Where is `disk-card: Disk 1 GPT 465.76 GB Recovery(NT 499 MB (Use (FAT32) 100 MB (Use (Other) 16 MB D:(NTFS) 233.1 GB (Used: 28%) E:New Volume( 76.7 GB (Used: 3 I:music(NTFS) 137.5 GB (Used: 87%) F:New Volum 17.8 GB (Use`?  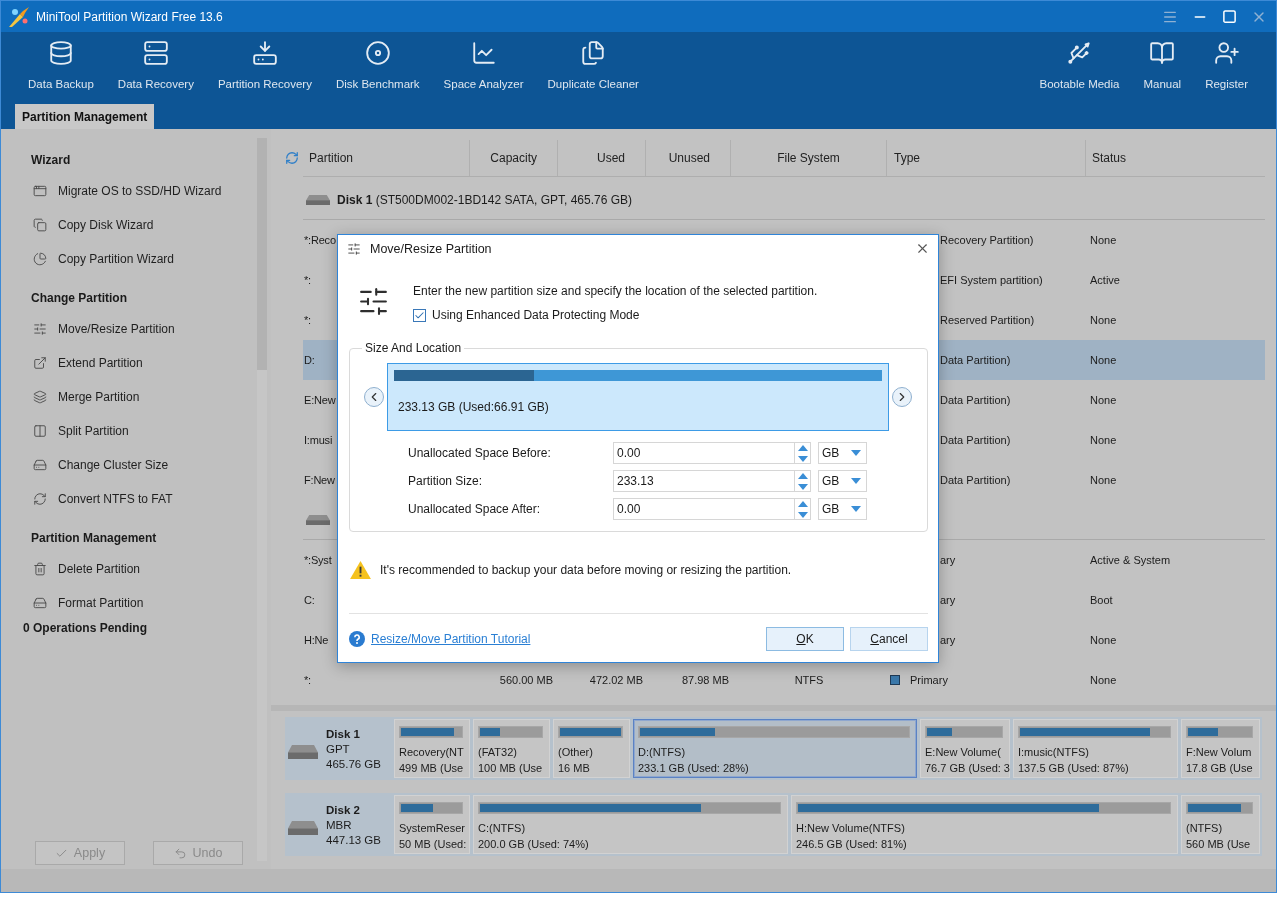 disk-card: Disk 1 GPT 465.76 GB Recovery(NT 499 MB (Use (FAT32) 100 MB (Use (Other) 16 MB D:(NTFS) 233.1 GB (Used: 28%) E:New Volume( 76.7 GB (Used: 3 I:music(NTFS) 137.5 GB (Used: 87%) F:New Volum 17.8 GB (Use is located at coordinates (773, 748).